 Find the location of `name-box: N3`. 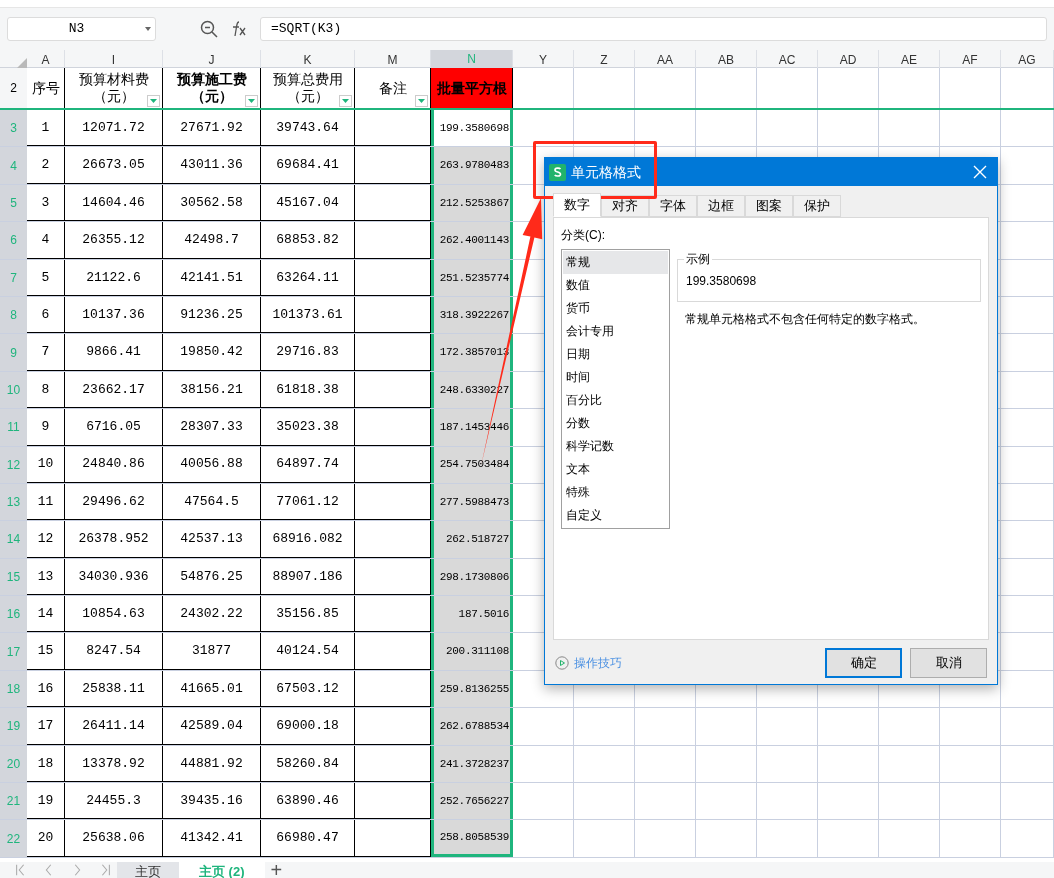

name-box: N3 is located at coordinates (81, 29).